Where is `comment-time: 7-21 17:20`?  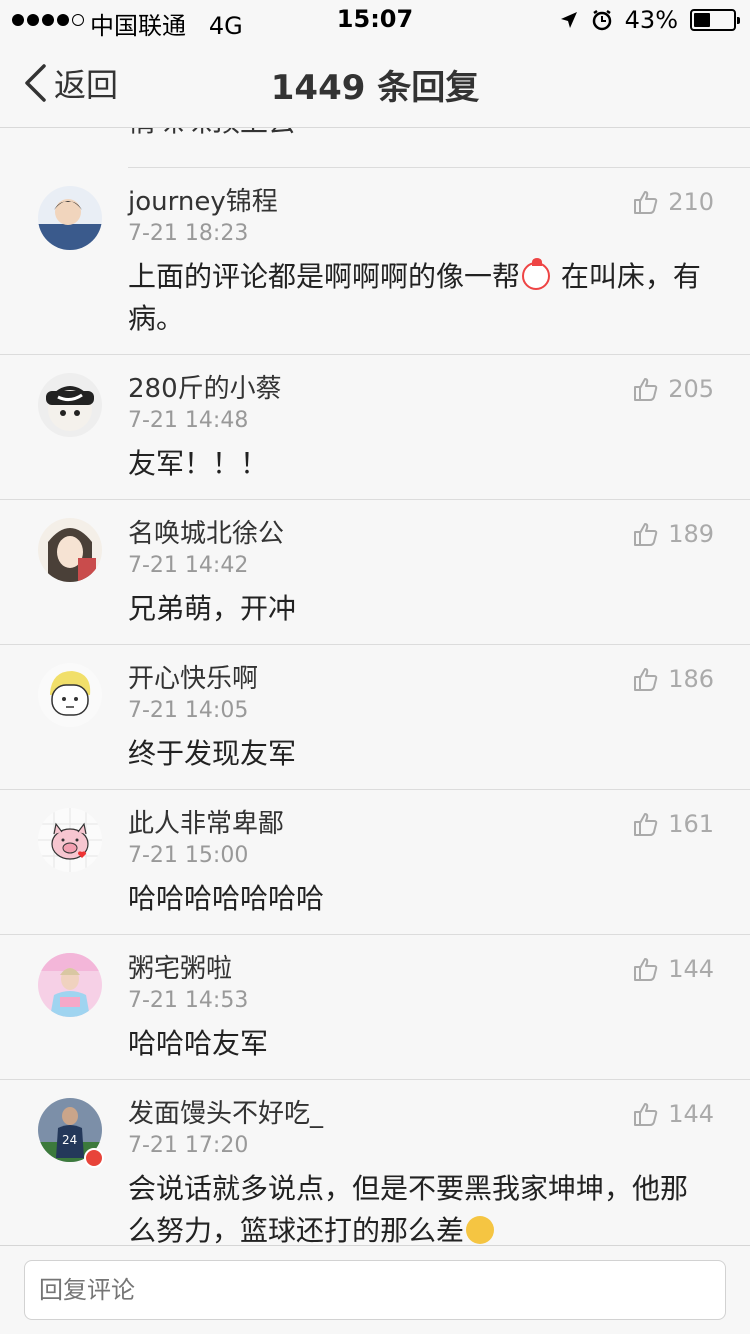 comment-time: 7-21 17:20 is located at coordinates (188, 1145).